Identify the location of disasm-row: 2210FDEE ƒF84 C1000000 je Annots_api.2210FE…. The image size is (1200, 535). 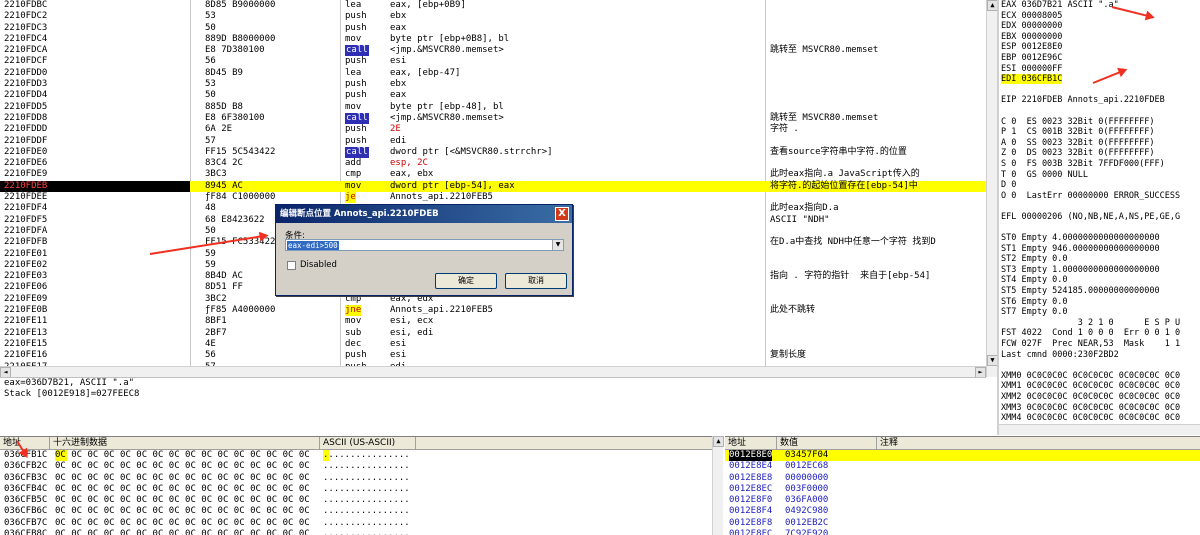
(493, 198).